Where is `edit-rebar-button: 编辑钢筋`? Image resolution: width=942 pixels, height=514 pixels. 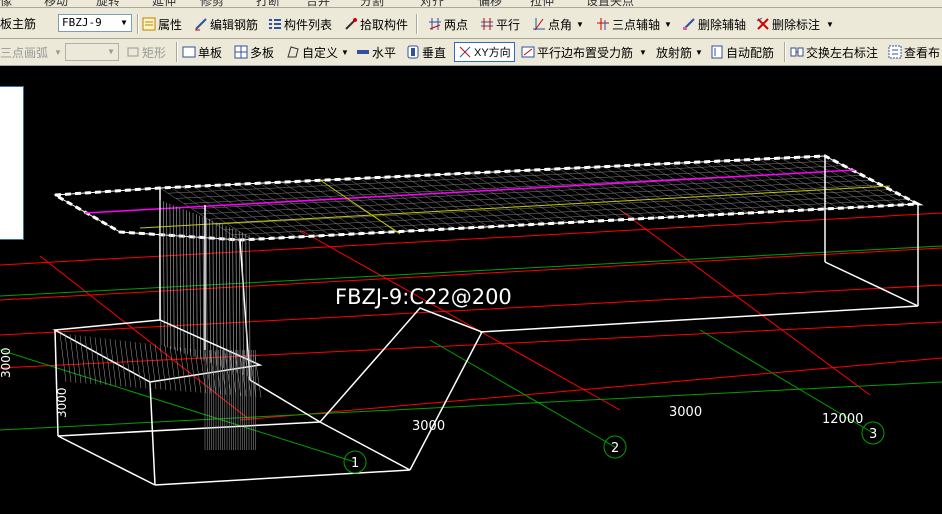 edit-rebar-button: 编辑钢筋 is located at coordinates (226, 24).